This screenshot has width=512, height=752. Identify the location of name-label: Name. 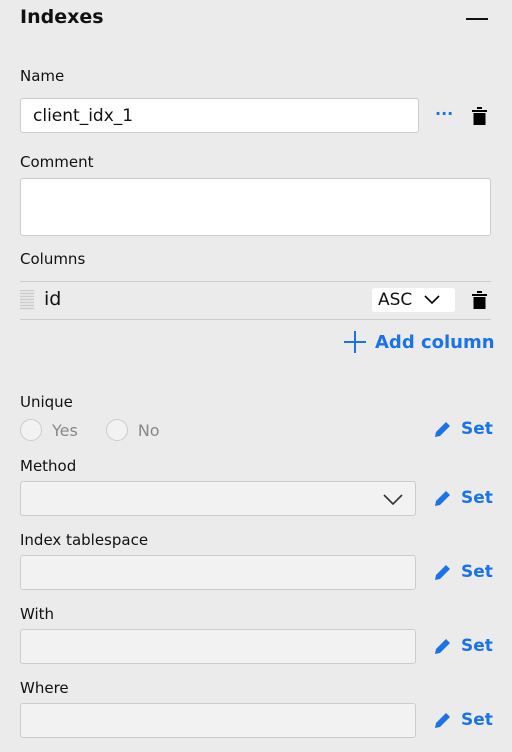
(42, 76).